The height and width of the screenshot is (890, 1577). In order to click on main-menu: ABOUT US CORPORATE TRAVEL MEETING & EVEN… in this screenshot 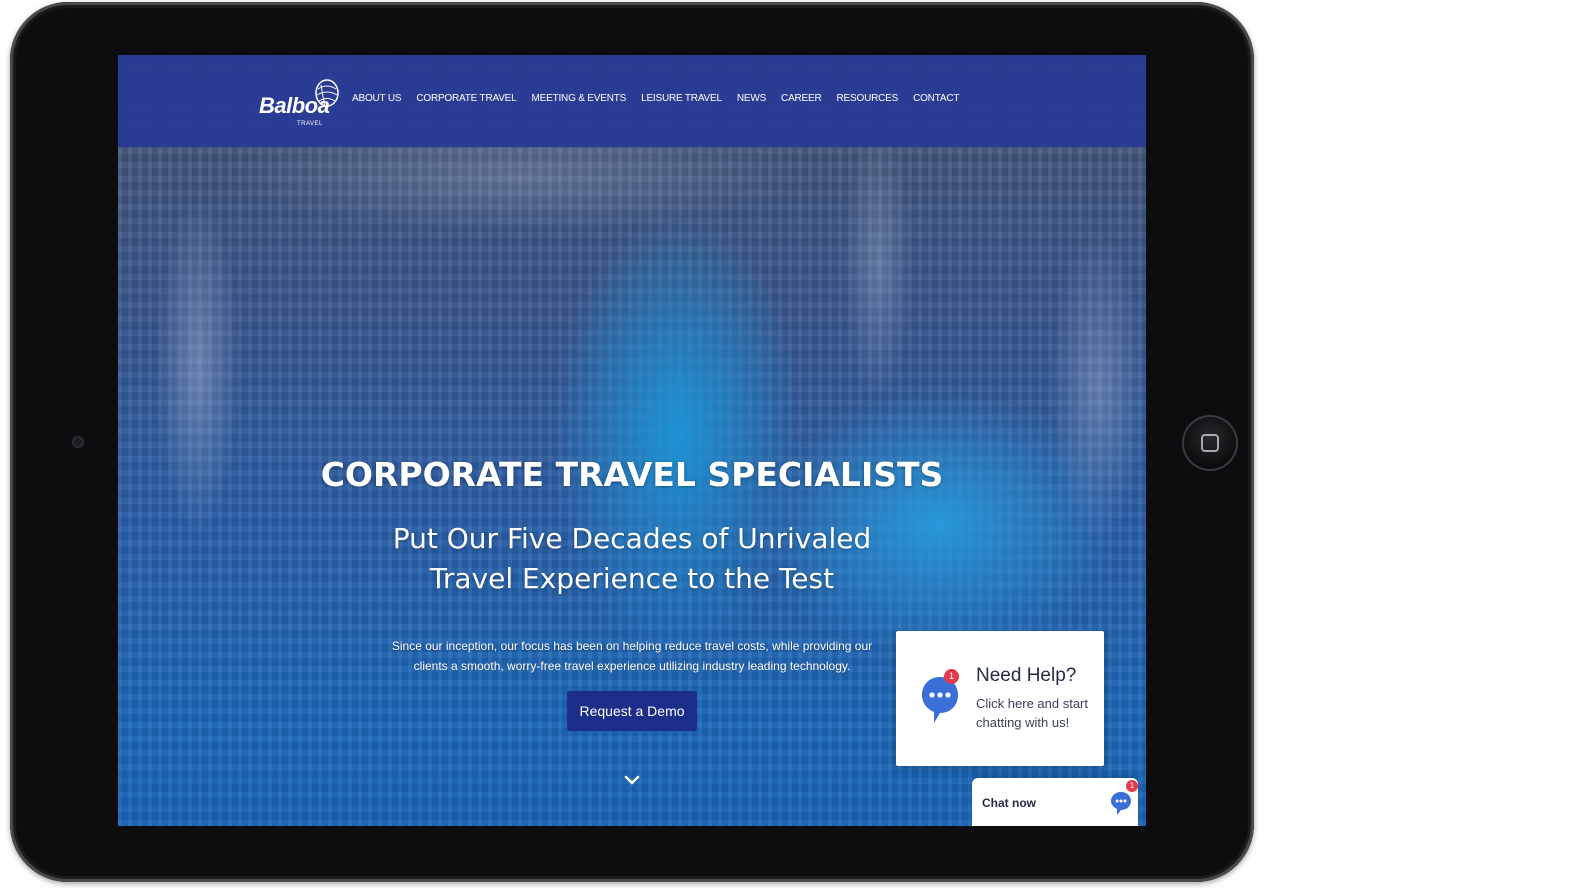, I will do `click(655, 98)`.